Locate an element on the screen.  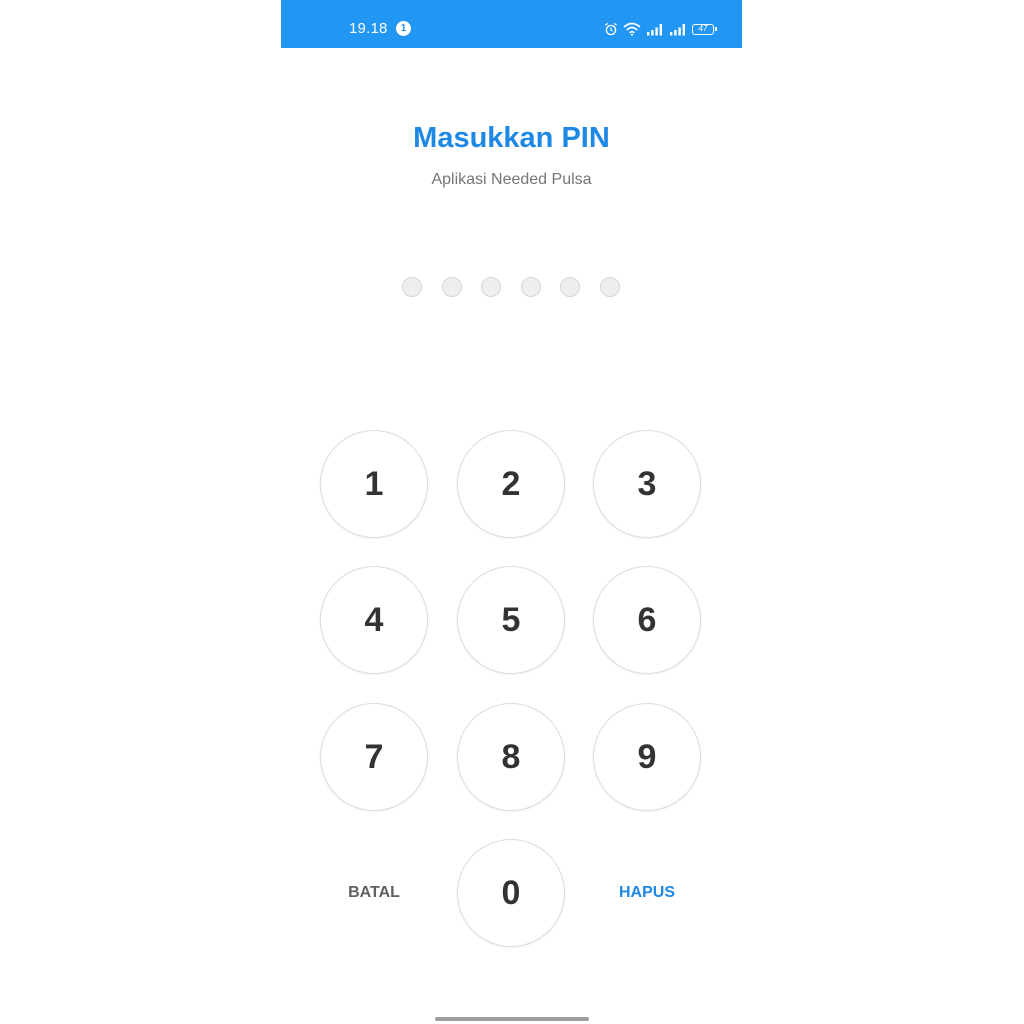
key-3: 3 is located at coordinates (647, 484).